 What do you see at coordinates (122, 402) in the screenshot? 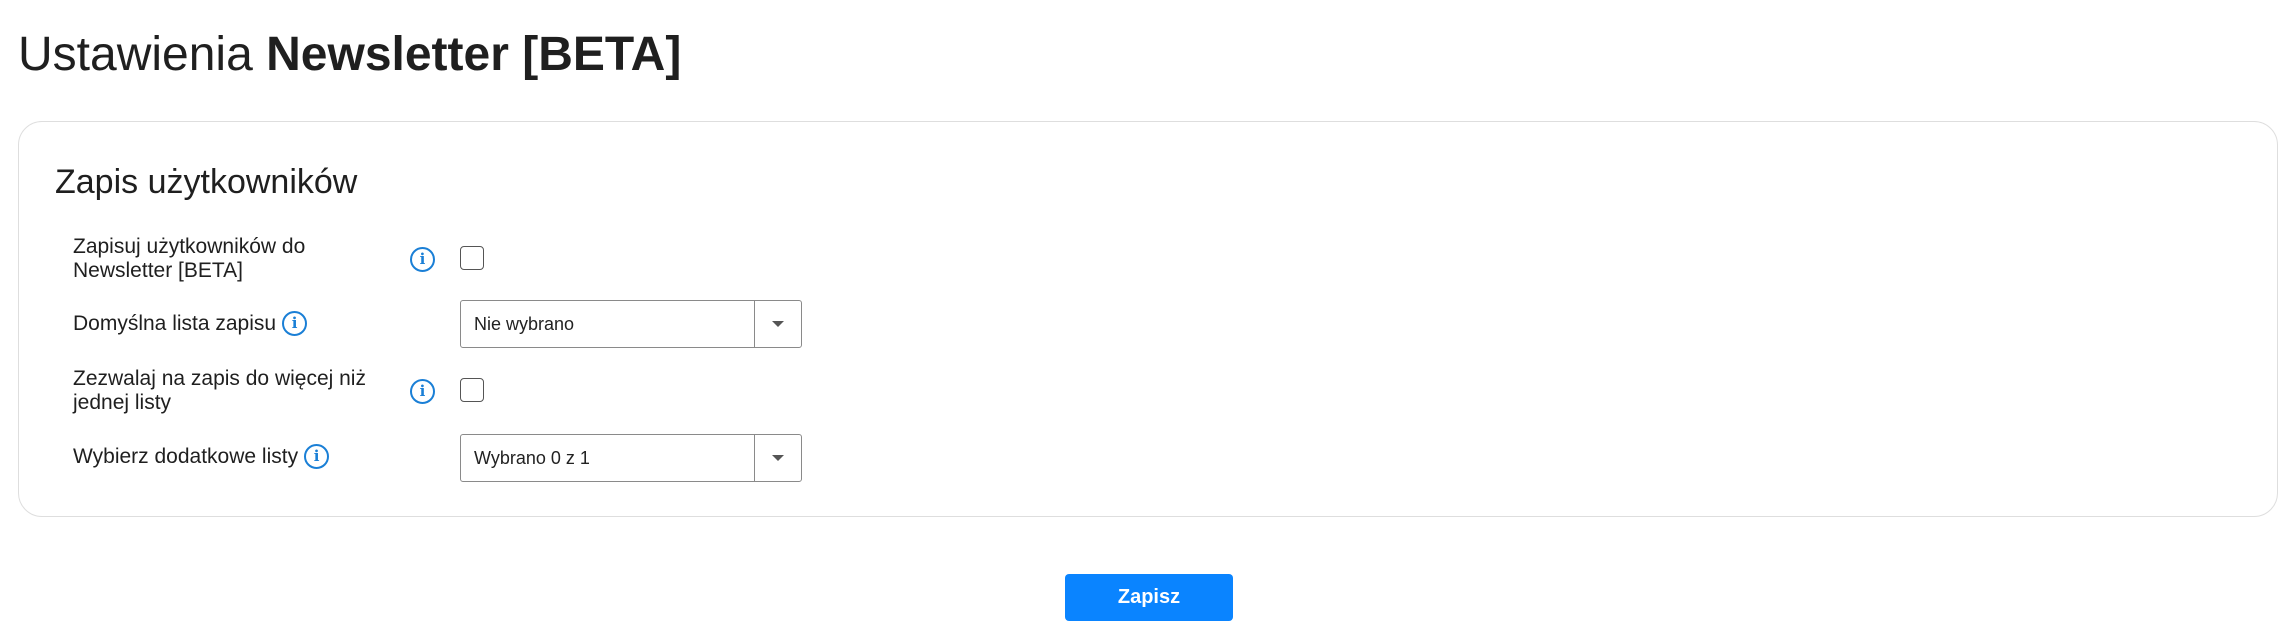
I see `multiple-lists-label-line2: jednej listy` at bounding box center [122, 402].